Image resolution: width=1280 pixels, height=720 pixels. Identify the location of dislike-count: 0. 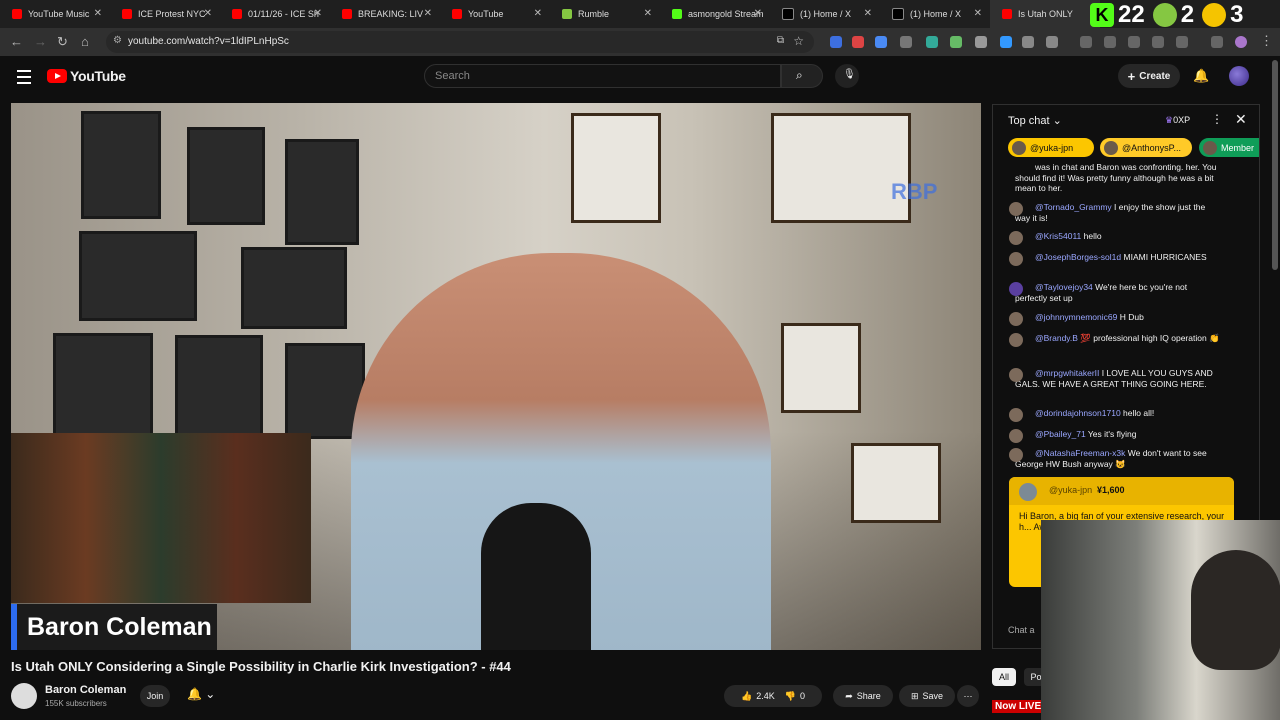
(802, 696).